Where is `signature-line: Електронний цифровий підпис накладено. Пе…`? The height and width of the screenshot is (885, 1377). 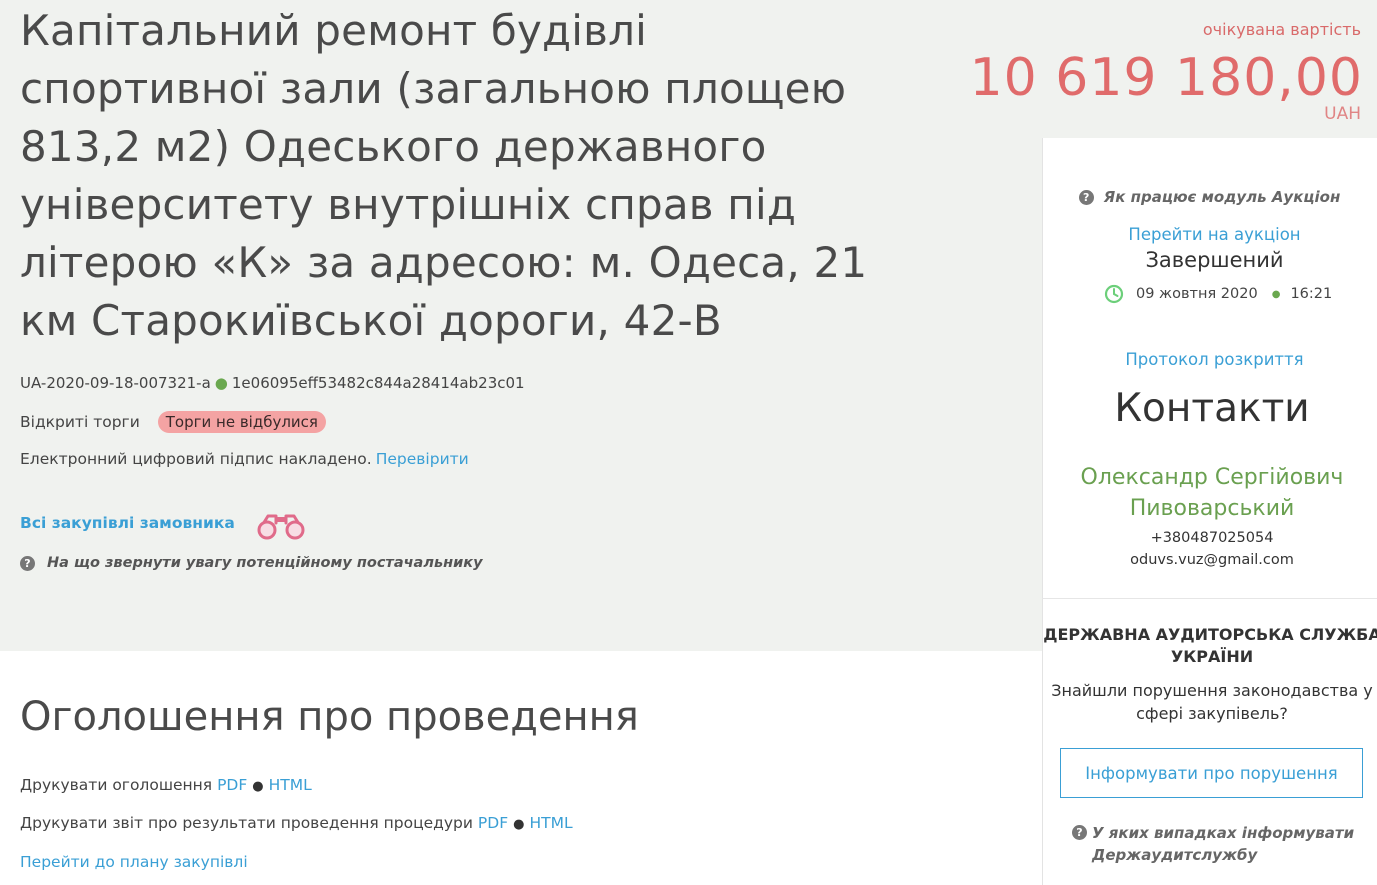 signature-line: Електронний цифровий підпис накладено. Пе… is located at coordinates (244, 459).